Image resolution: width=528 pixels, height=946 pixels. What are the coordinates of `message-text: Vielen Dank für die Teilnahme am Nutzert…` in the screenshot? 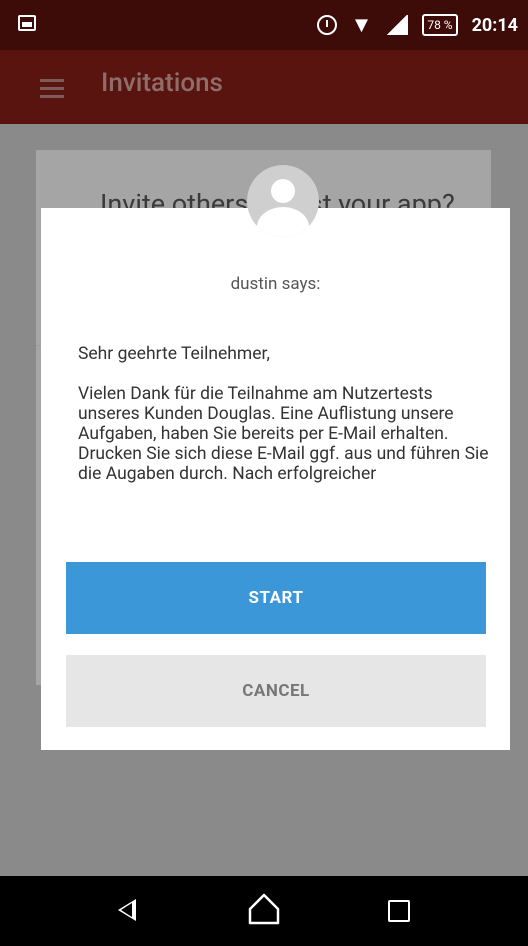 It's located at (283, 434).